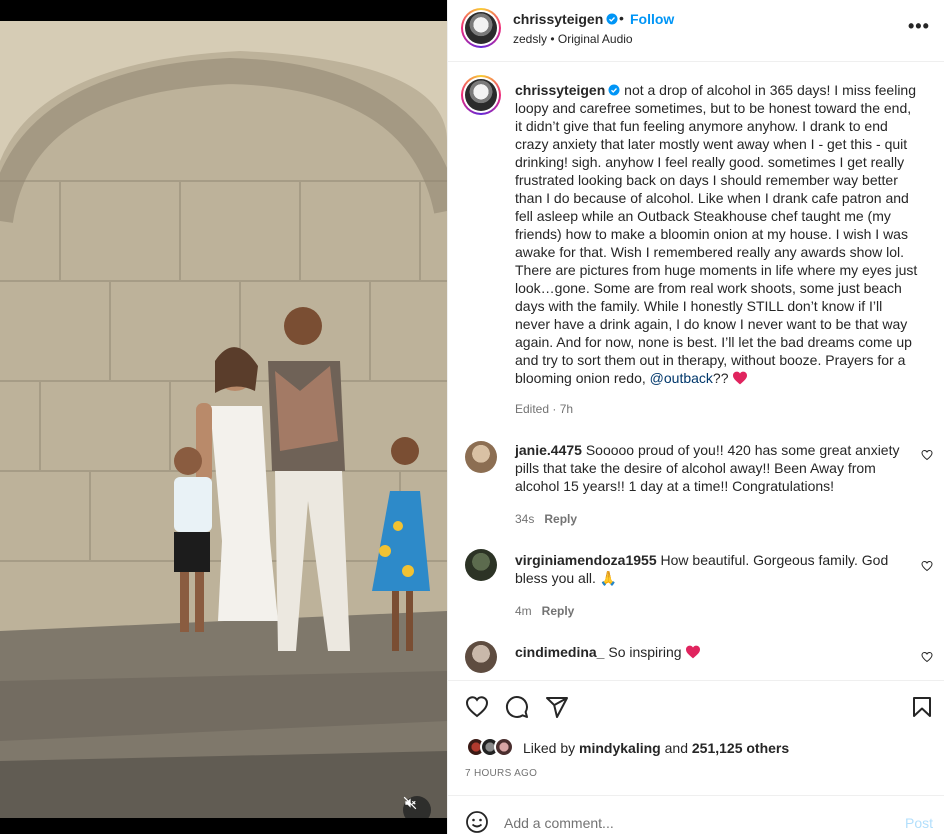  I want to click on share-icon, so click(557, 707).